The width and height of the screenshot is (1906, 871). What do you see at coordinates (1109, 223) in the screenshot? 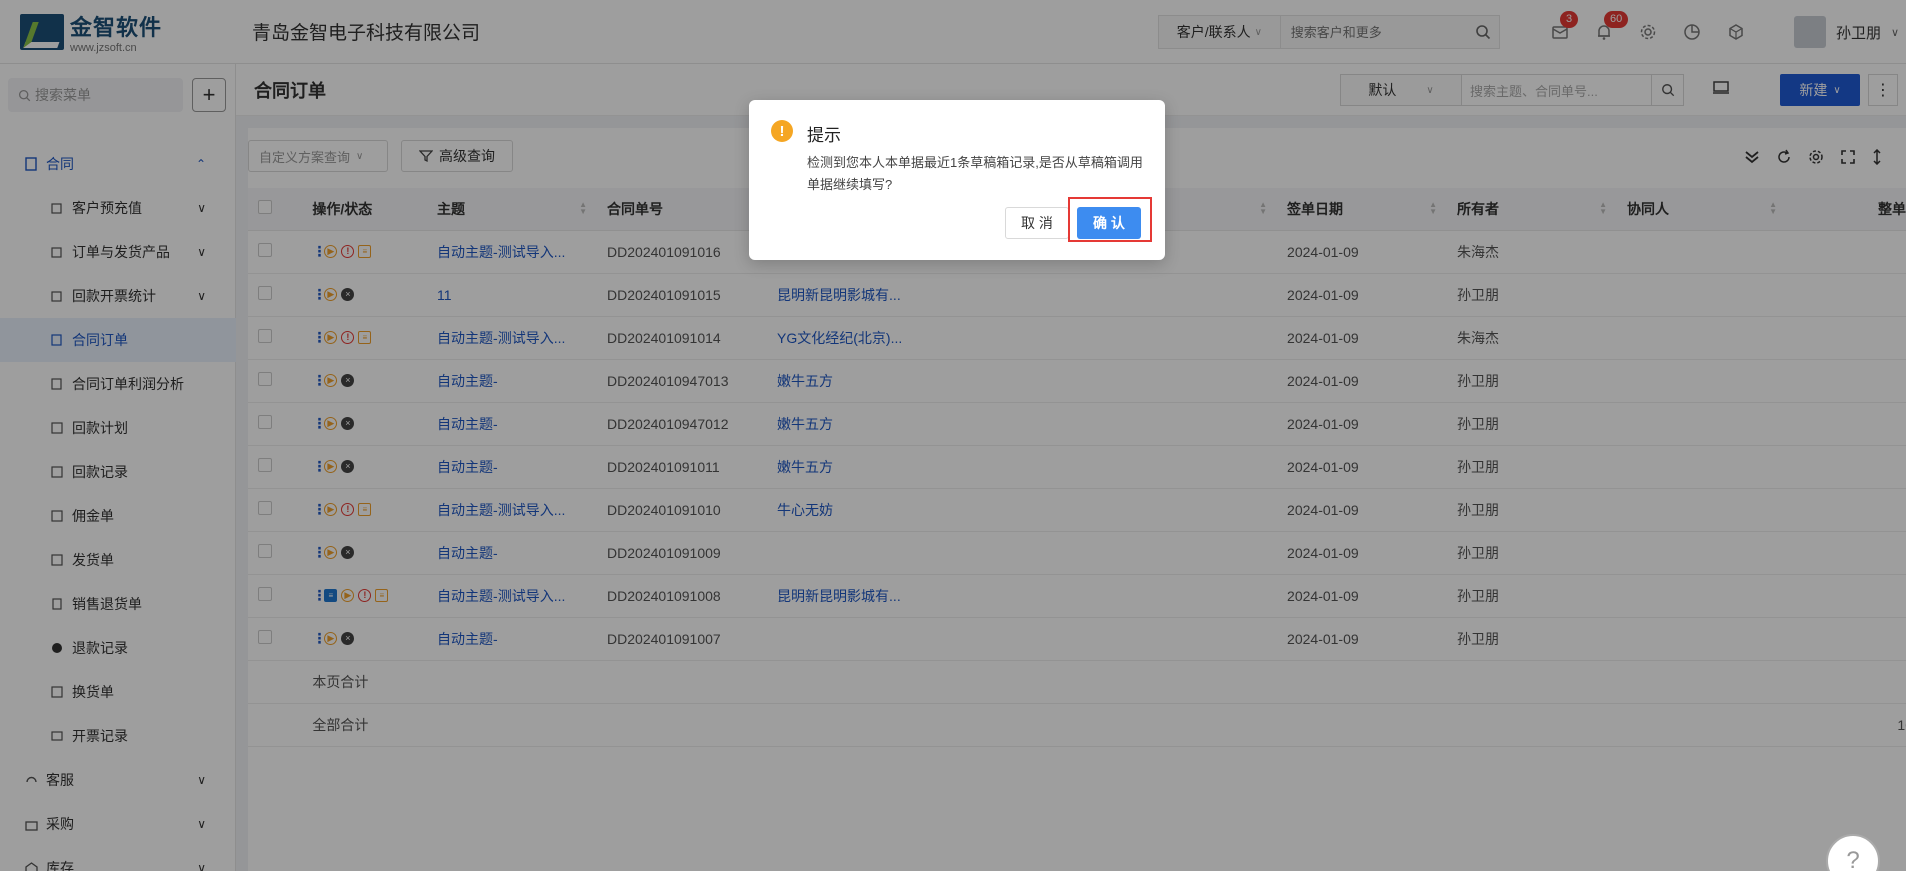
I see `confirm-button: 确 认` at bounding box center [1109, 223].